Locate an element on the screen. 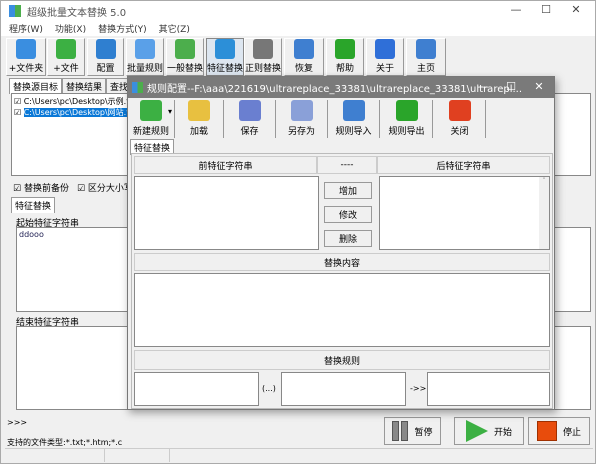 The image size is (600, 466). toolbar-button-puzzle: 批量规则 is located at coordinates (145, 57).